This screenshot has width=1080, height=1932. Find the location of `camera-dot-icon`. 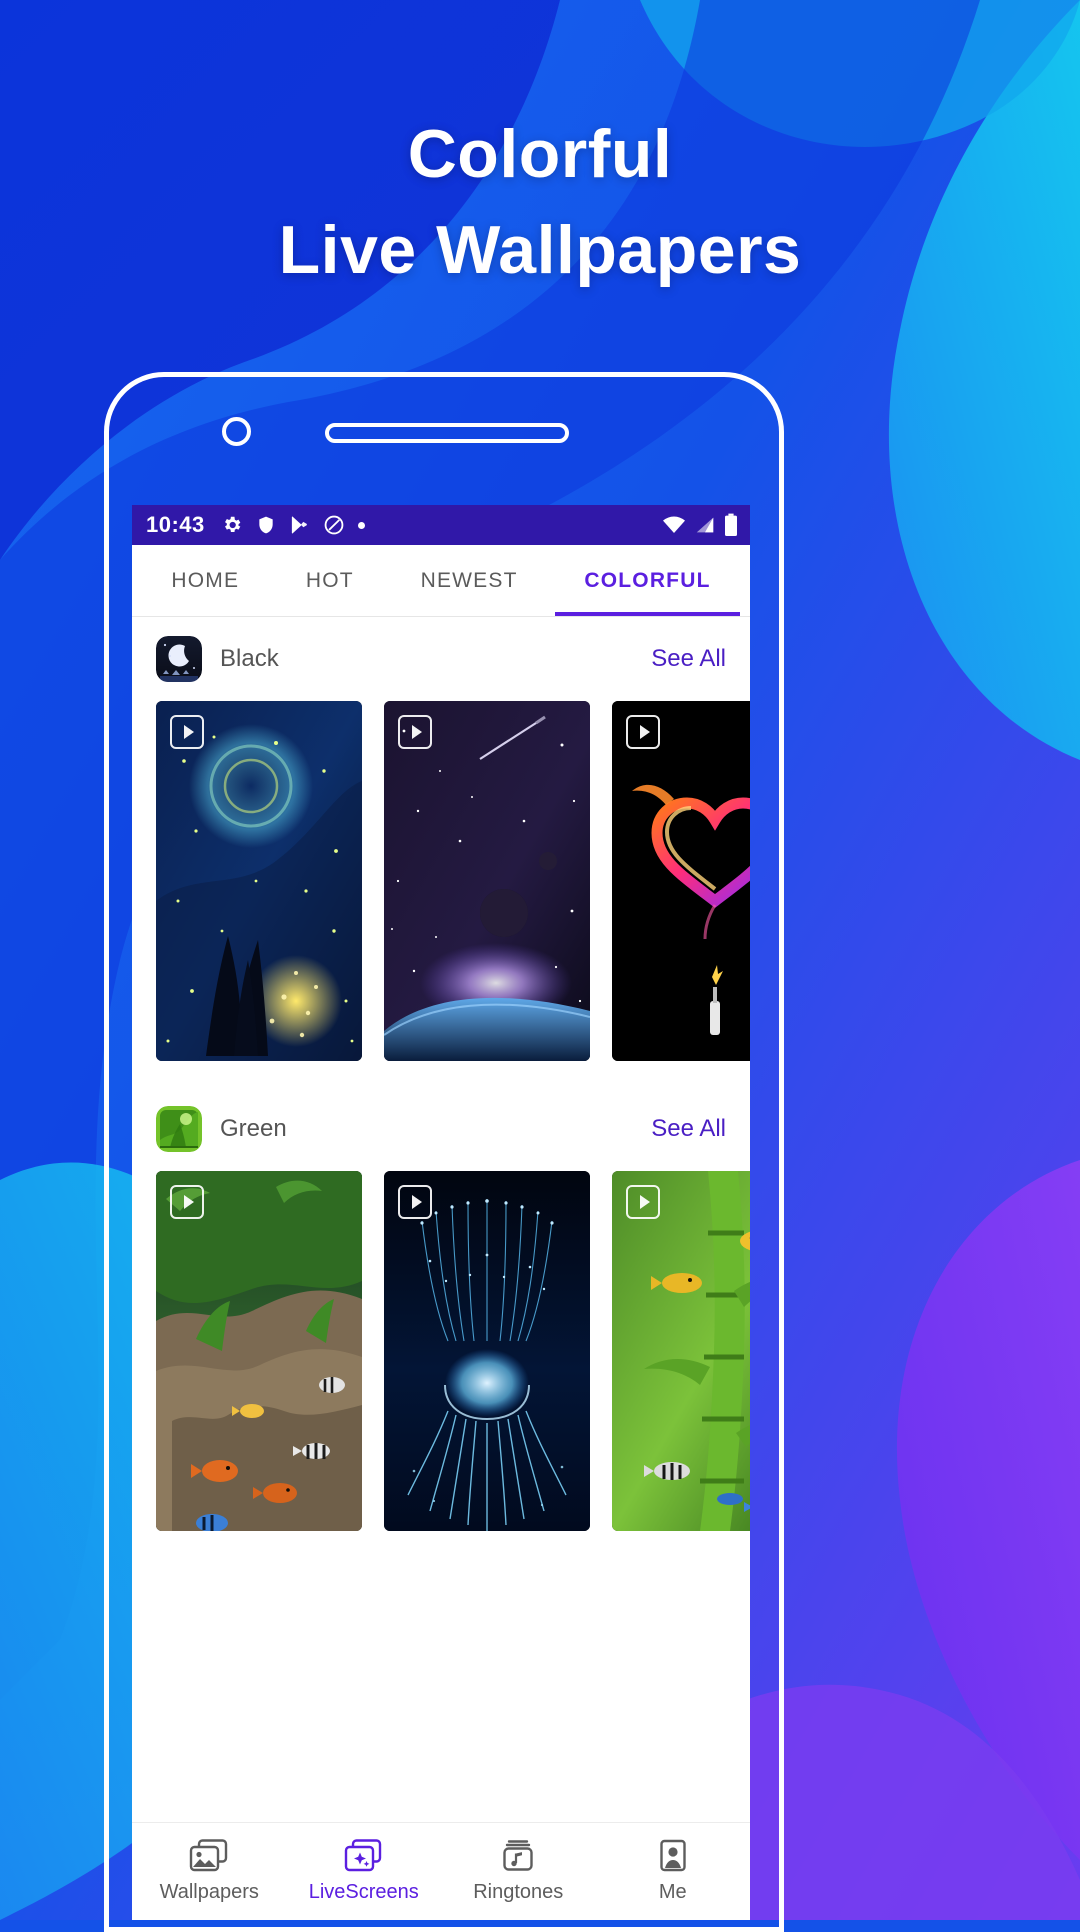

camera-dot-icon is located at coordinates (236, 431).